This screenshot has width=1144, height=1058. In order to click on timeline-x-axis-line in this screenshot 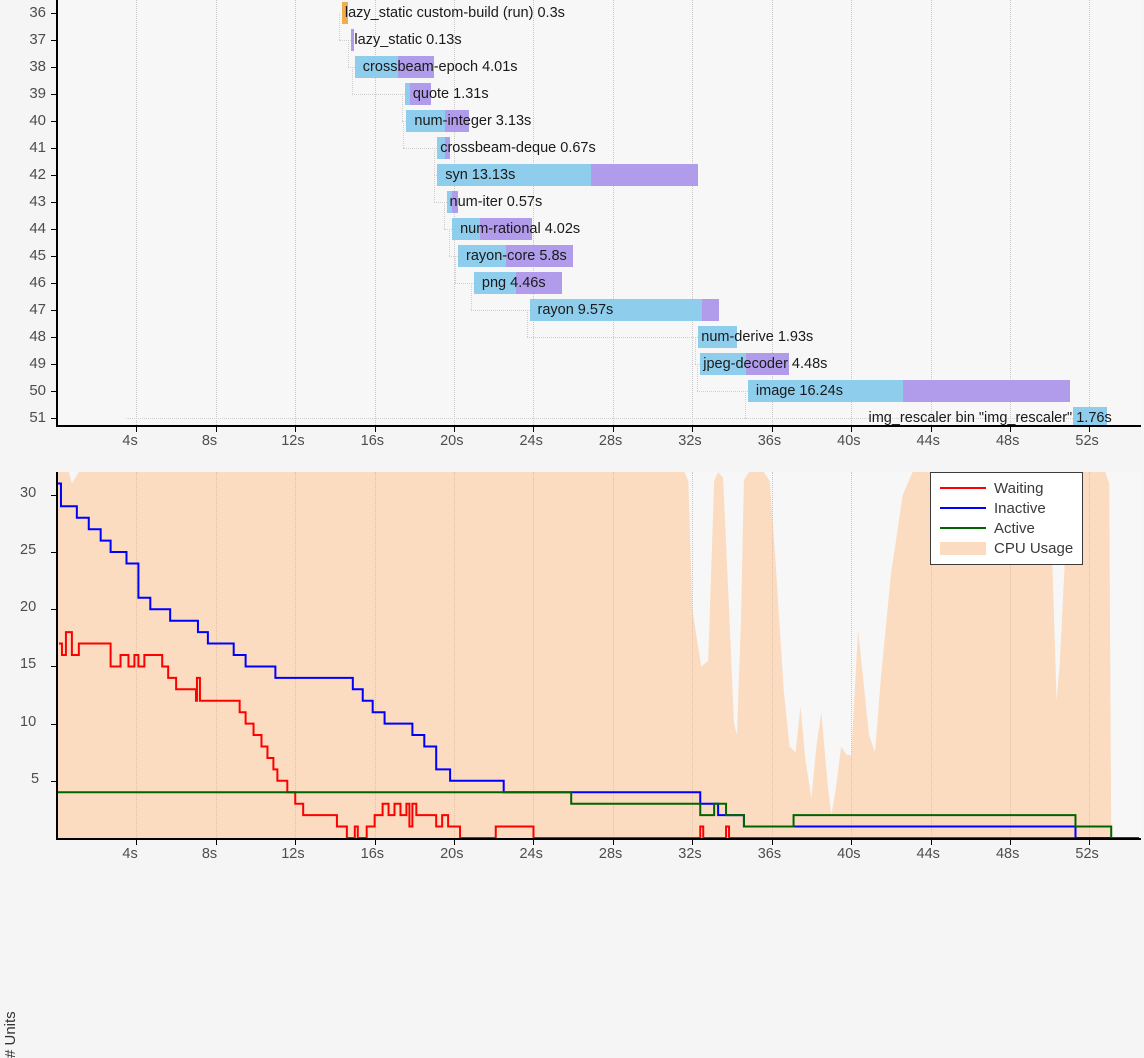, I will do `click(598, 839)`.